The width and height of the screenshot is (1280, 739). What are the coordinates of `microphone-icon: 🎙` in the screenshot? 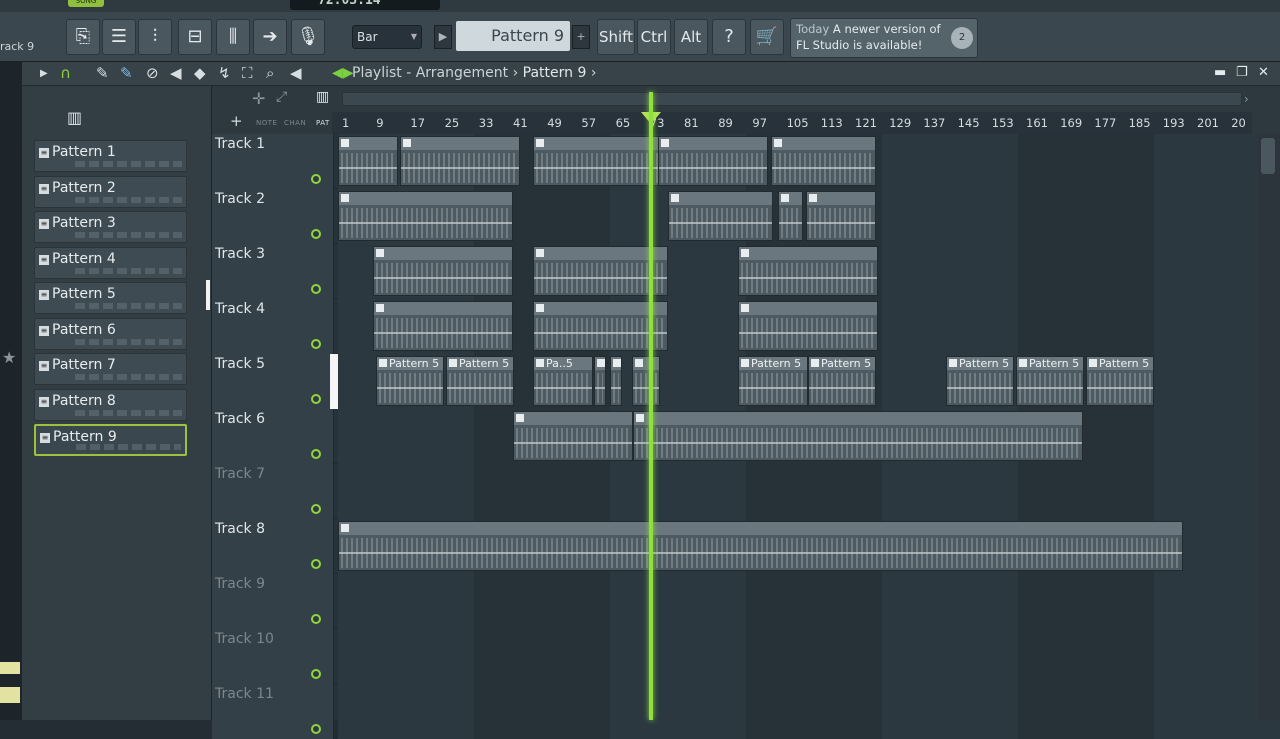 It's located at (308, 37).